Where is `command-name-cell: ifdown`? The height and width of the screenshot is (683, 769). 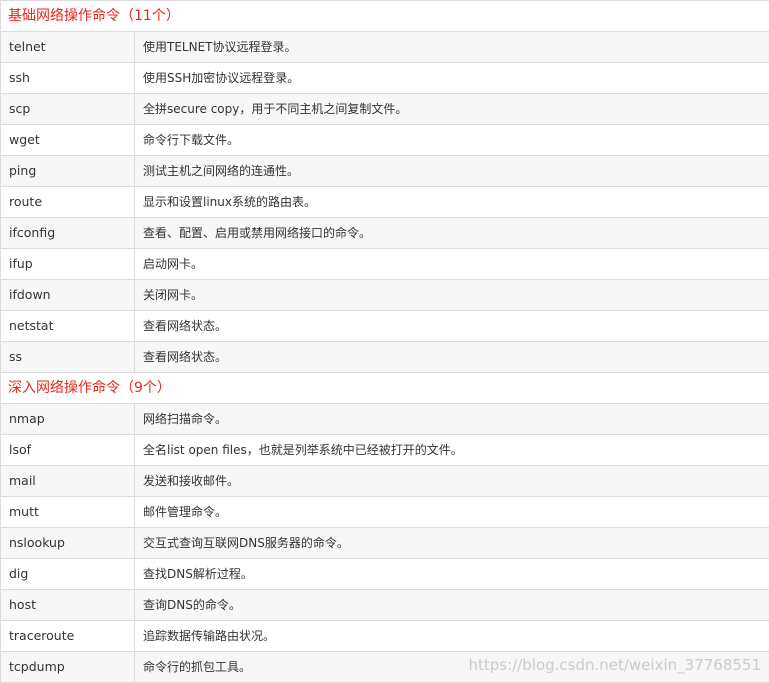 command-name-cell: ifdown is located at coordinates (68, 295).